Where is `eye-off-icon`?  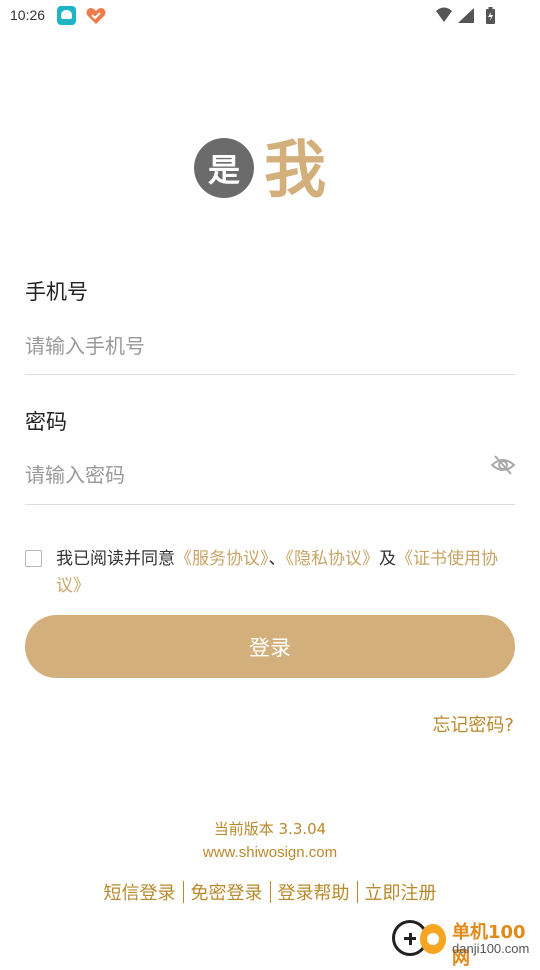 eye-off-icon is located at coordinates (503, 465).